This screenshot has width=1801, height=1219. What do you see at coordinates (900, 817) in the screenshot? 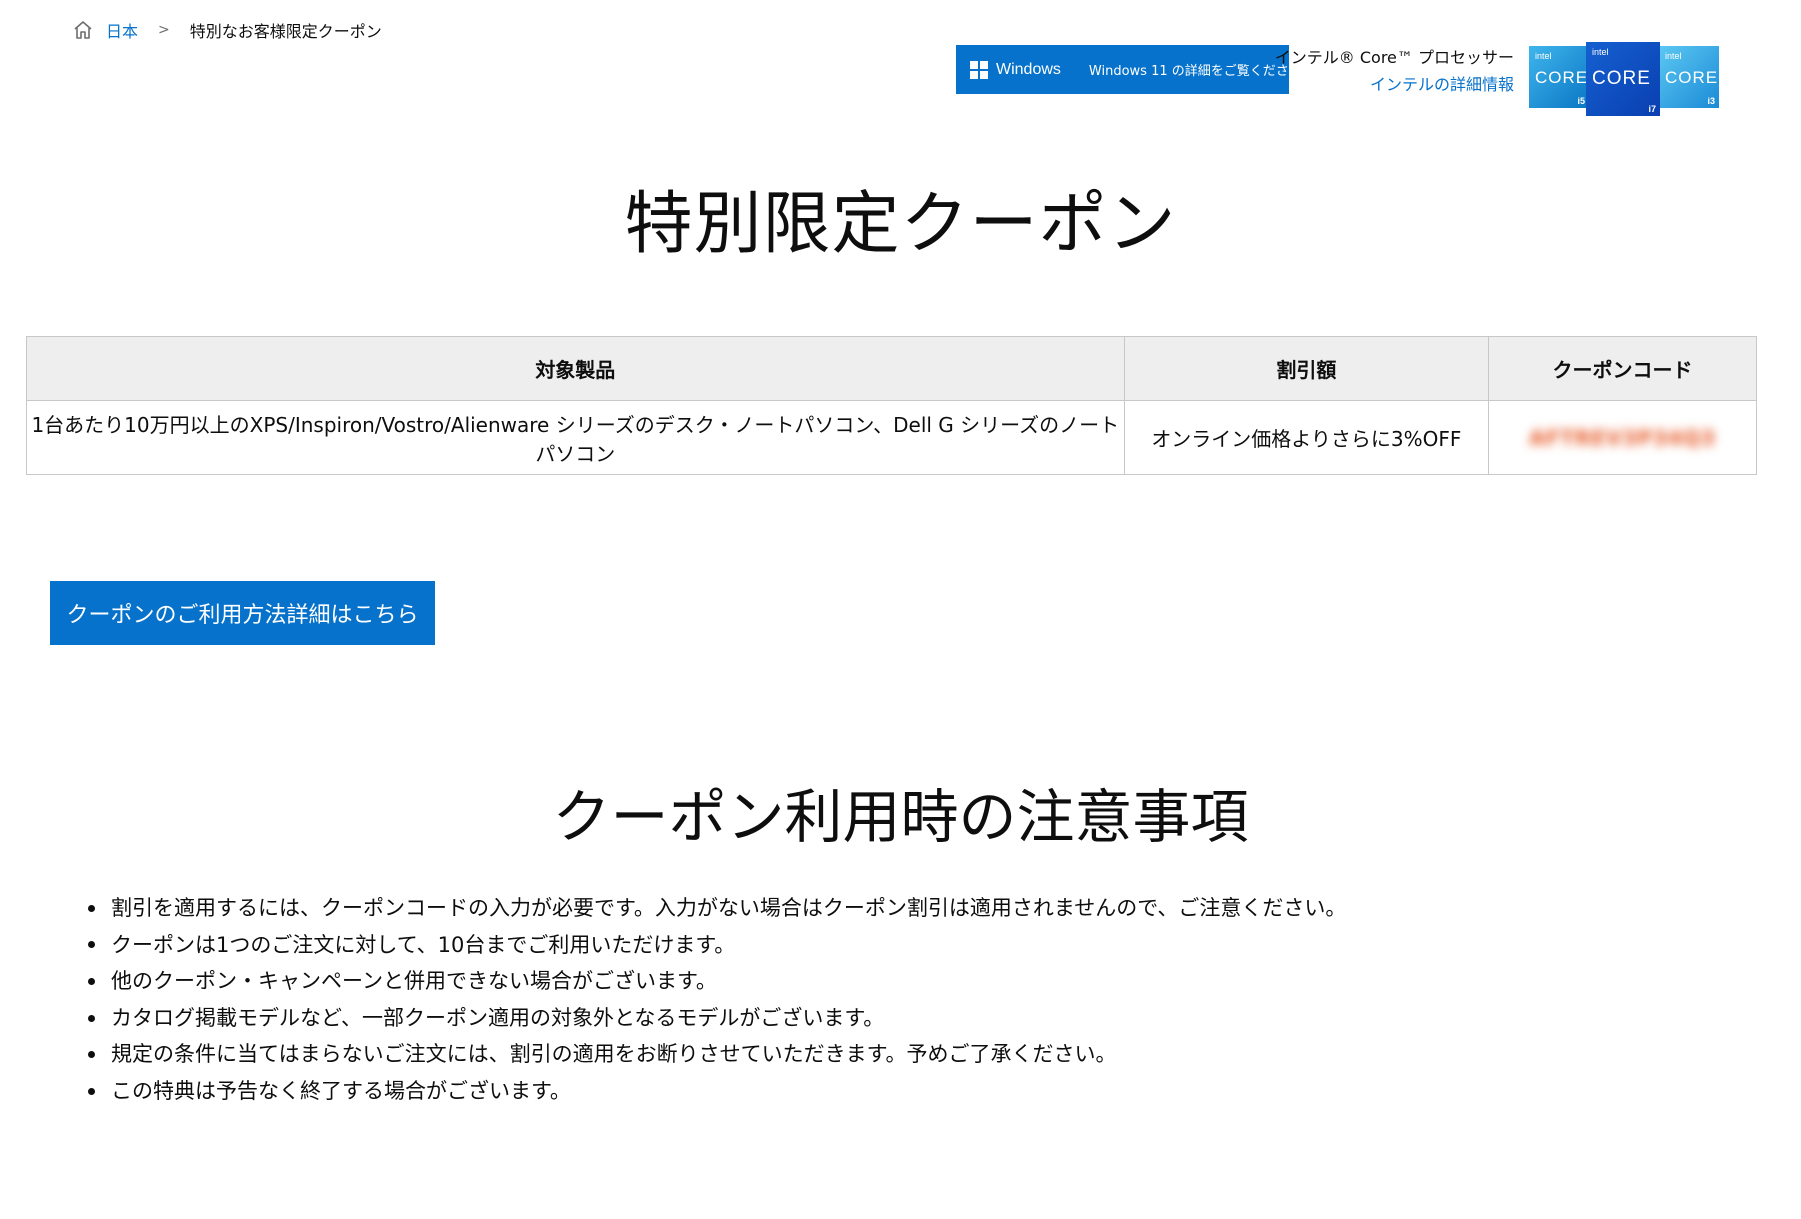
I see `notes-title: クーポン利用時の注意事項` at bounding box center [900, 817].